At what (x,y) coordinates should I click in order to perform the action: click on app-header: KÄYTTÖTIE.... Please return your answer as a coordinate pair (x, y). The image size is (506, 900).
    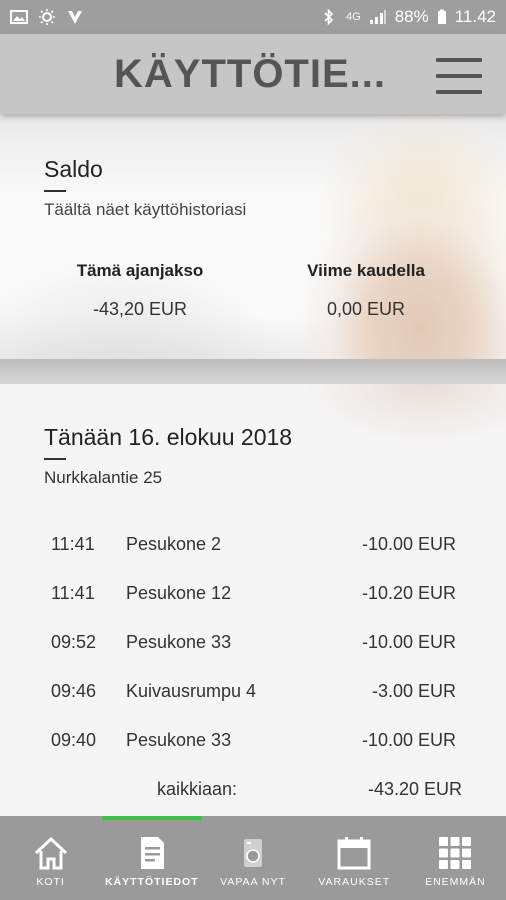
    Looking at the image, I should click on (253, 74).